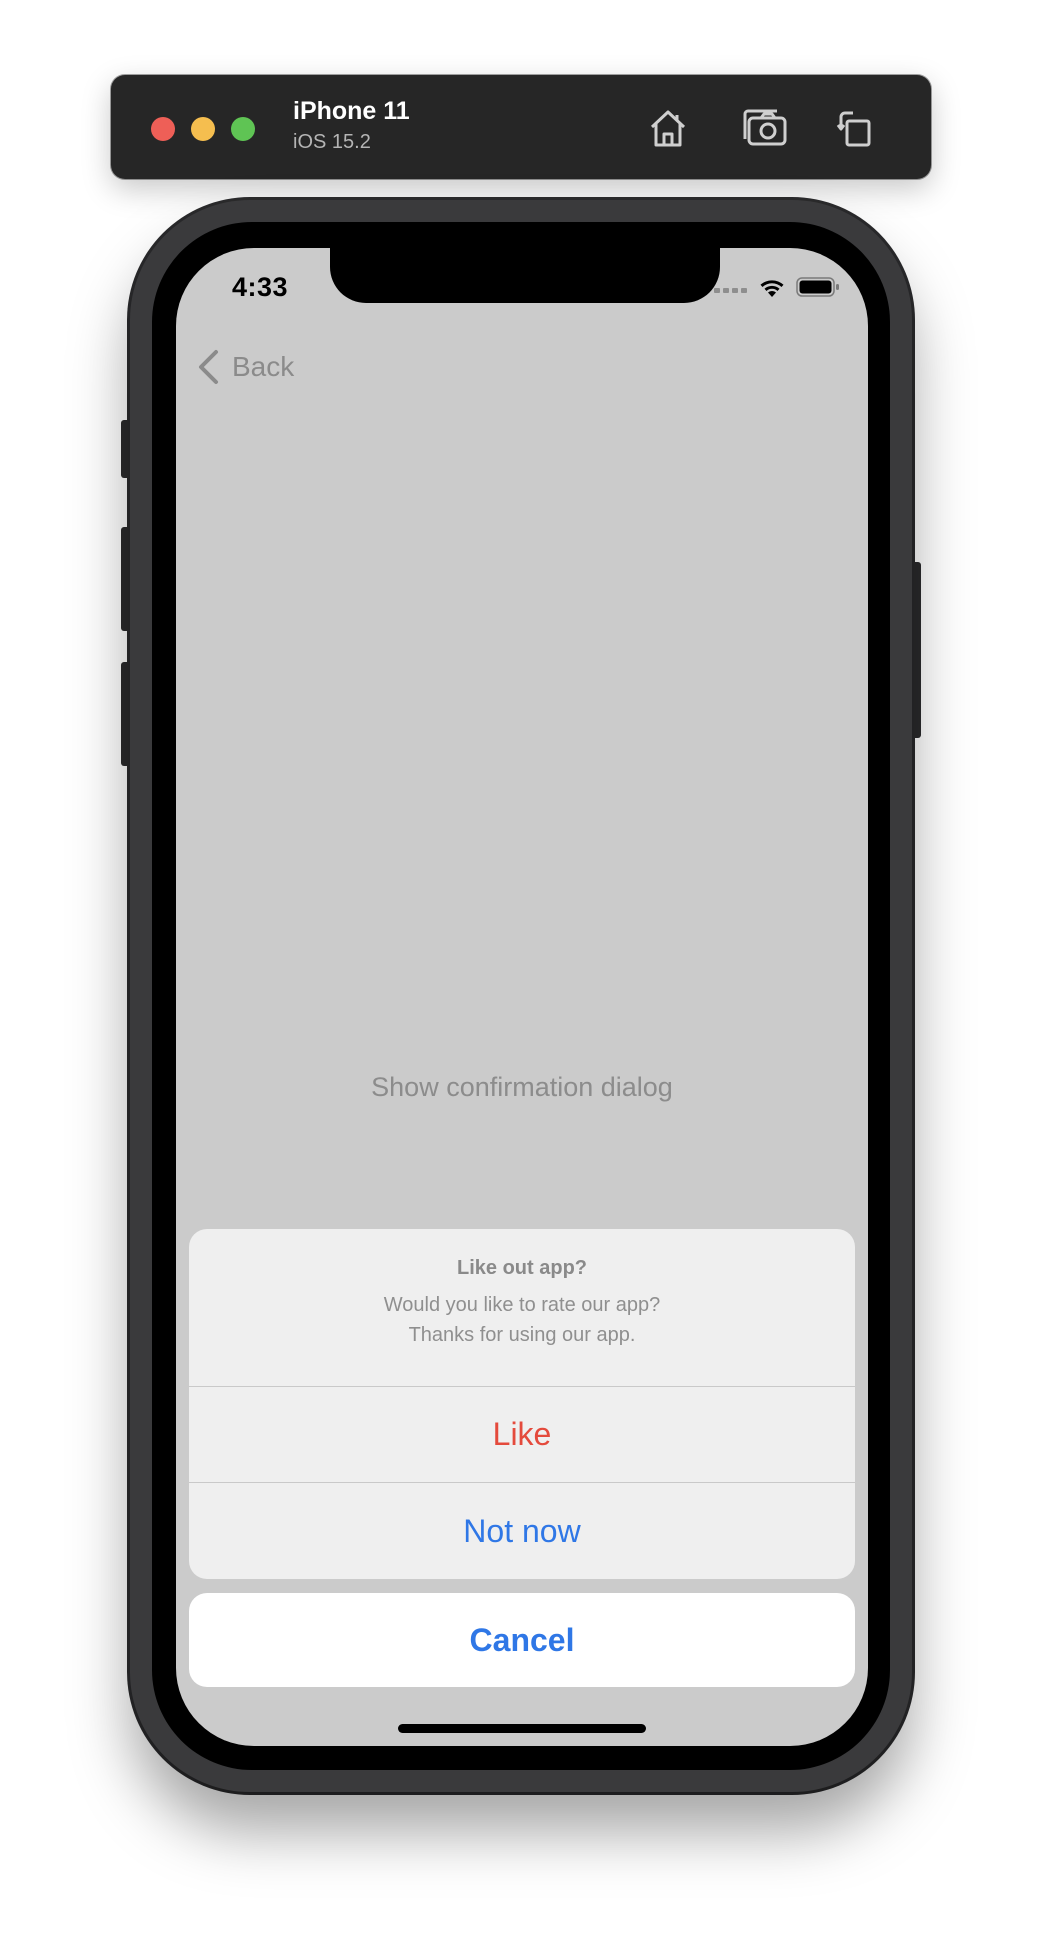  I want to click on back-button: Back, so click(244, 367).